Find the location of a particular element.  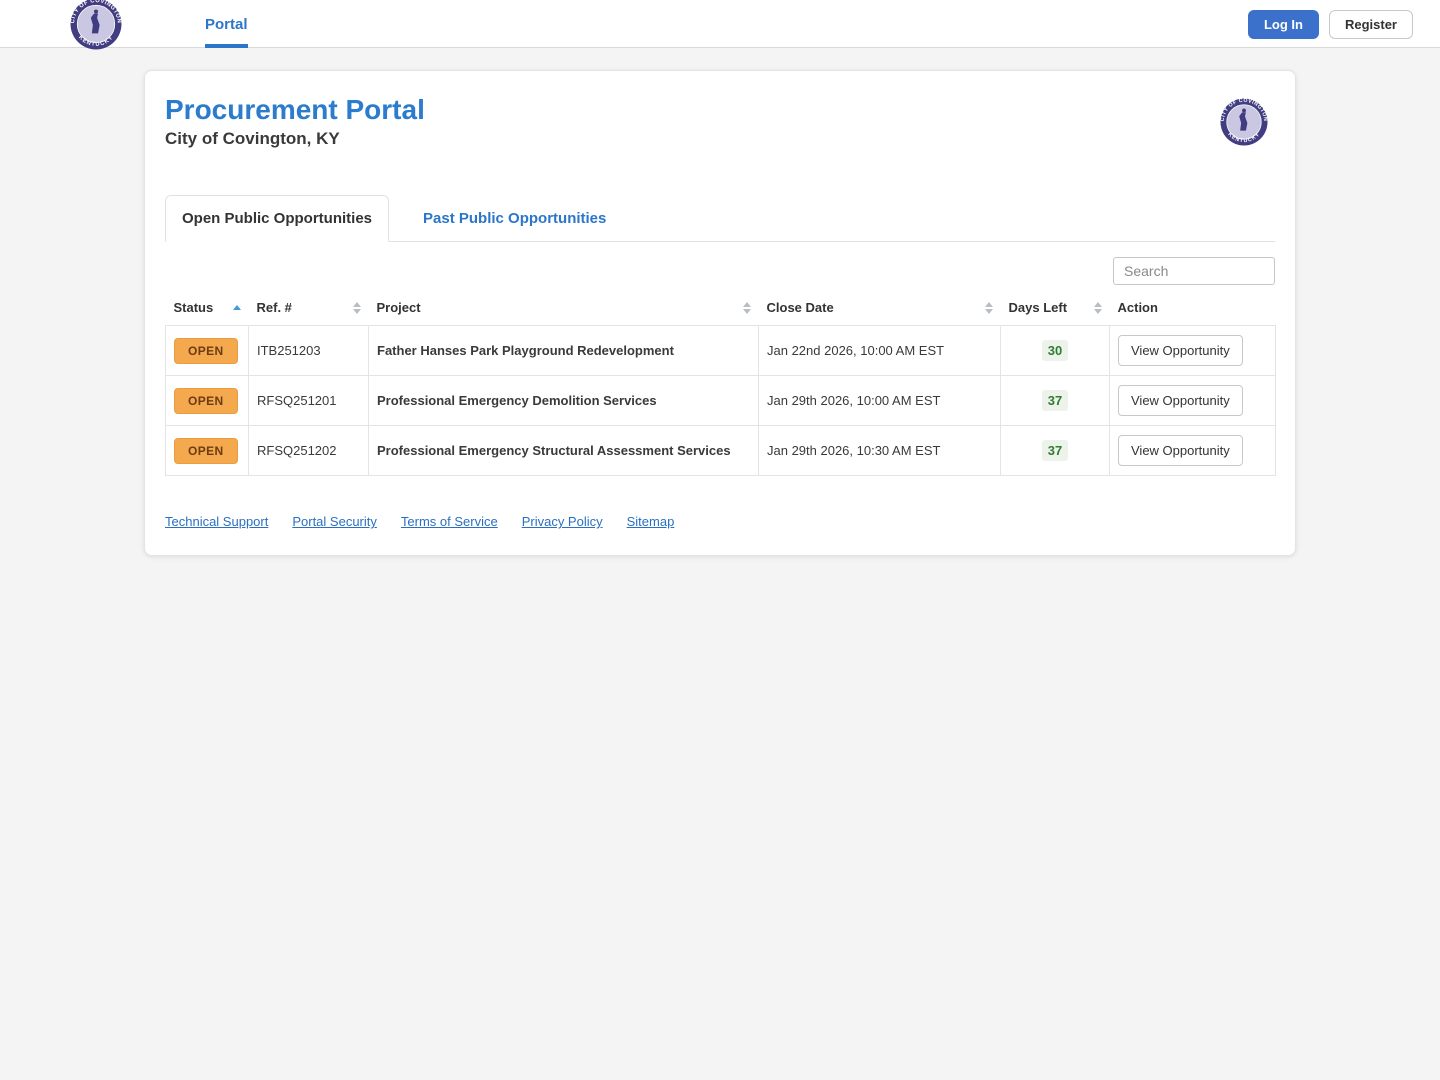

ref-cell: RFSQ251201 is located at coordinates (308, 401).